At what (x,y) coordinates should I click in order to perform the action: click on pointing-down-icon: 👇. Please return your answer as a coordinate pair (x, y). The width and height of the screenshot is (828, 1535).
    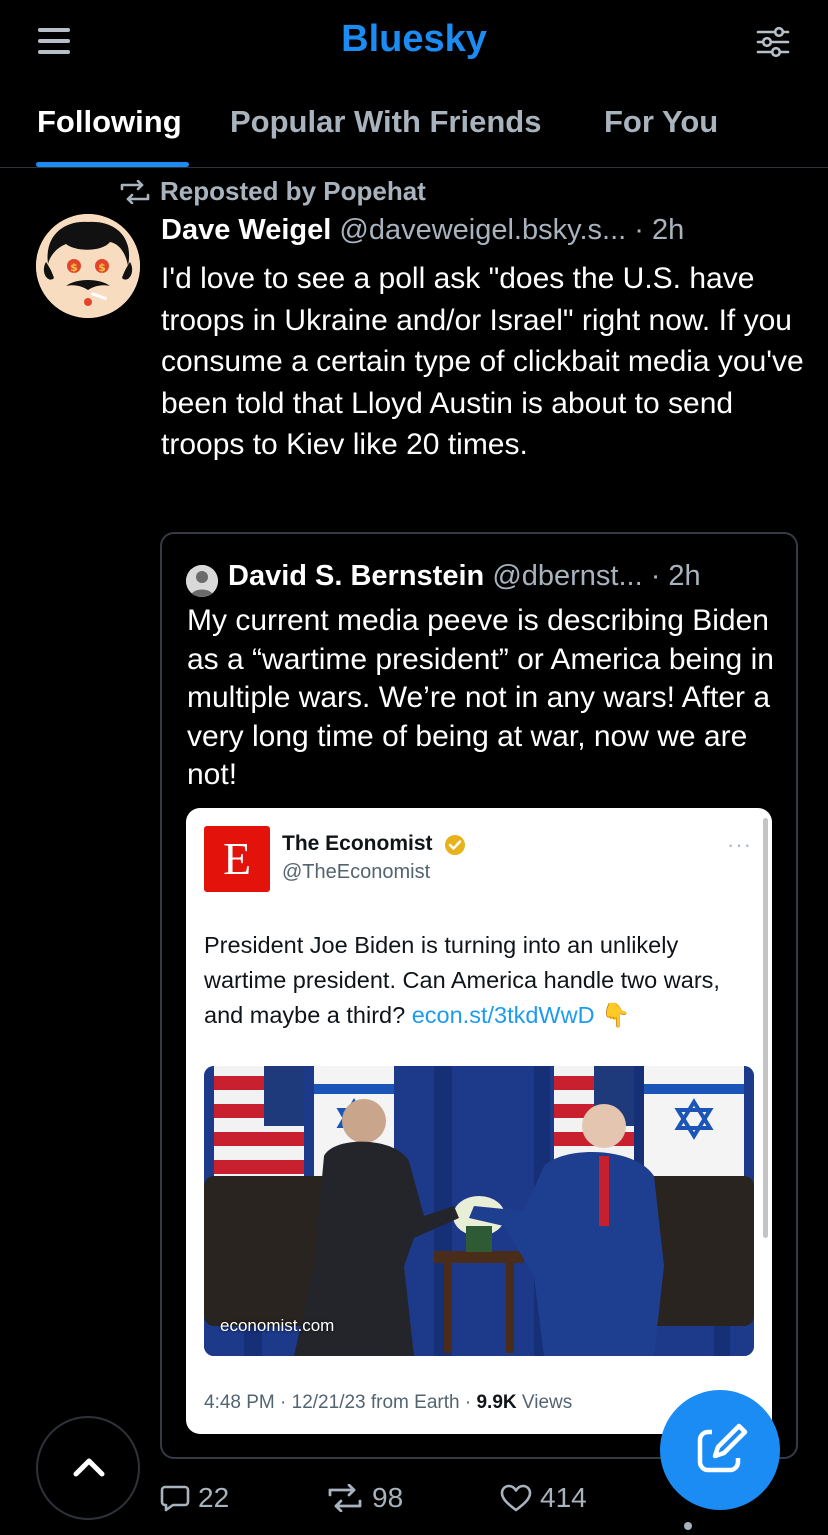
    Looking at the image, I should click on (616, 1015).